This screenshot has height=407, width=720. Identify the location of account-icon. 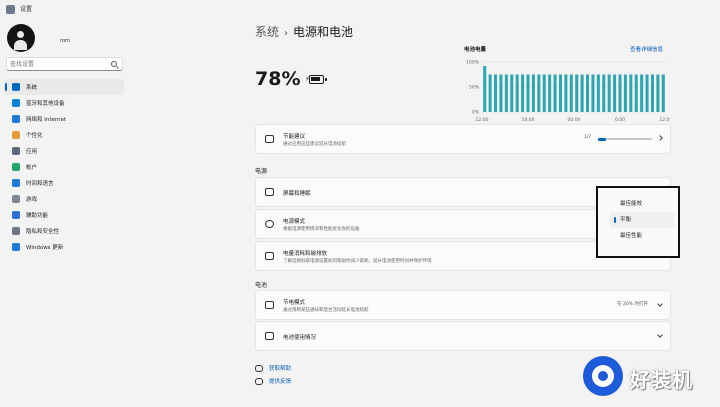
(16, 167).